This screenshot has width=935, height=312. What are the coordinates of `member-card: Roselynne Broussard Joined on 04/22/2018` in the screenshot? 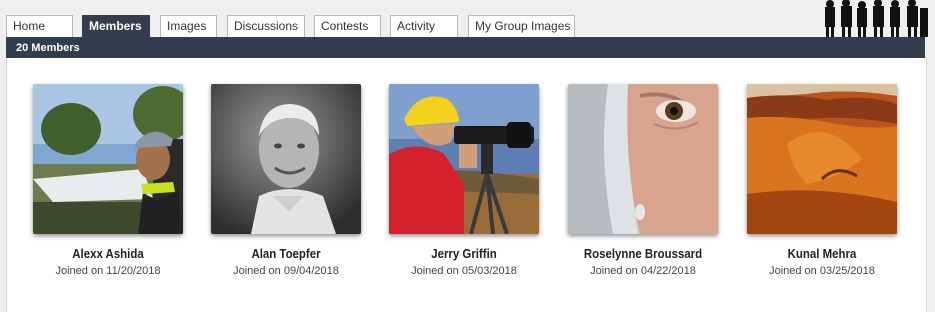 It's located at (643, 180).